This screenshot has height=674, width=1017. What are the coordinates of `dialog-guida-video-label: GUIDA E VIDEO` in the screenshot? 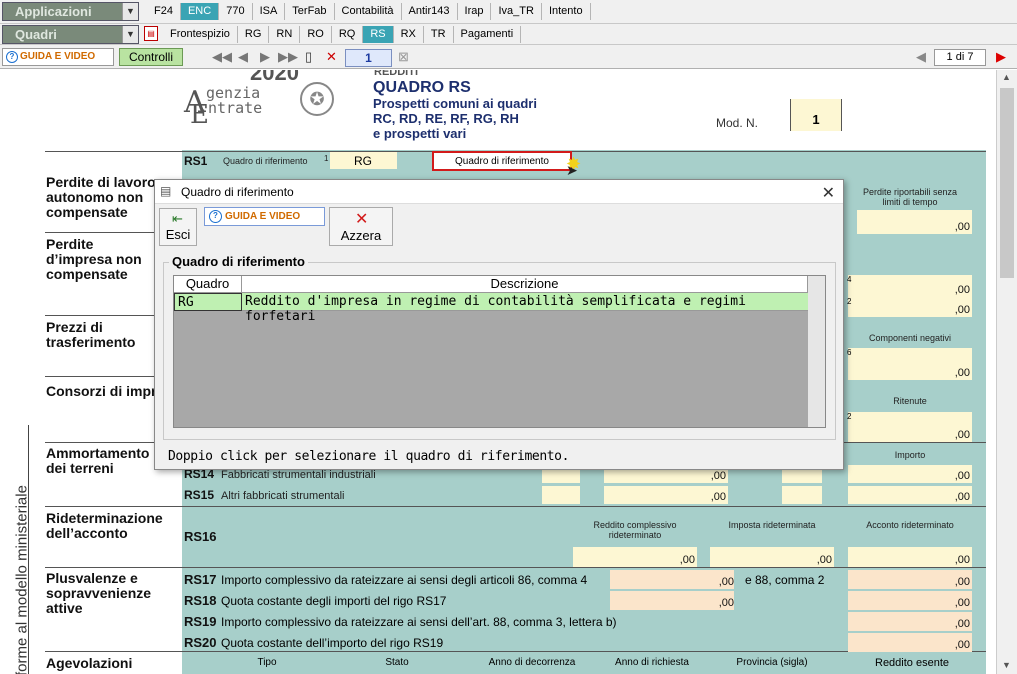 It's located at (263, 216).